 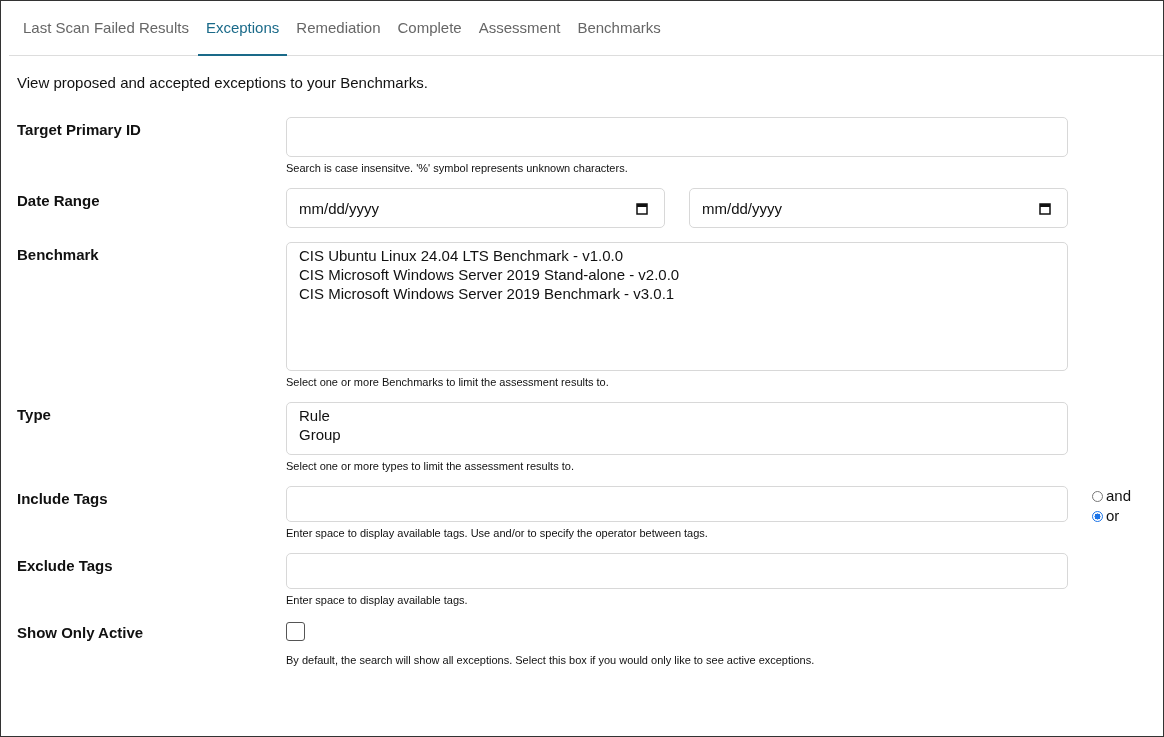 I want to click on tab: Remediation, so click(x=338, y=28).